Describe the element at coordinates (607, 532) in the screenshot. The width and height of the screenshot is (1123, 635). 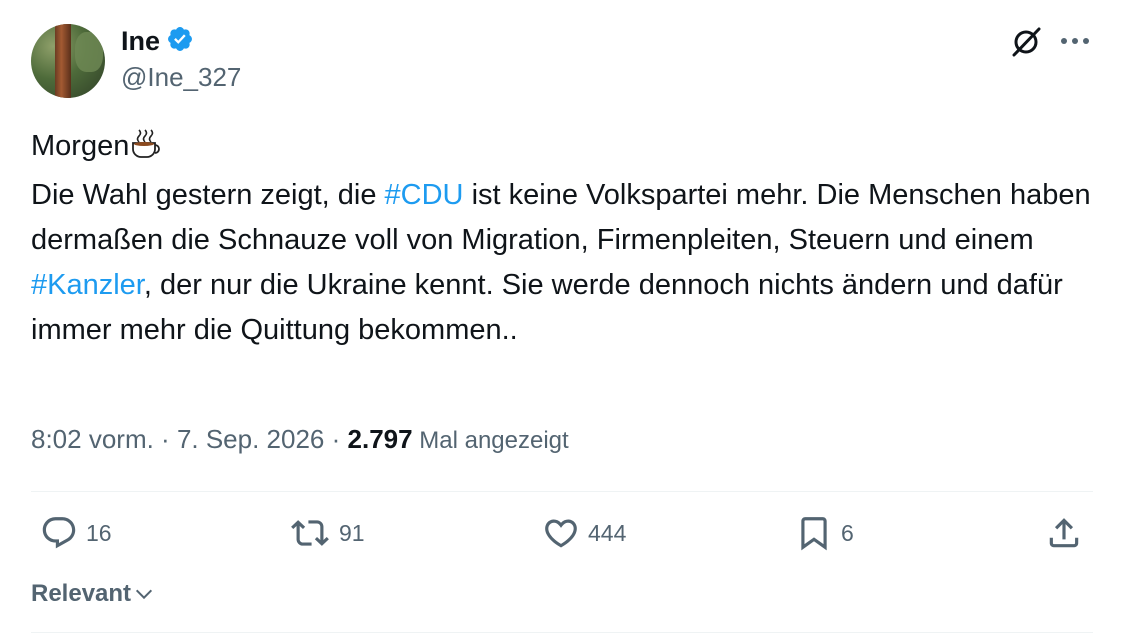
I see `like-count: 444` at that location.